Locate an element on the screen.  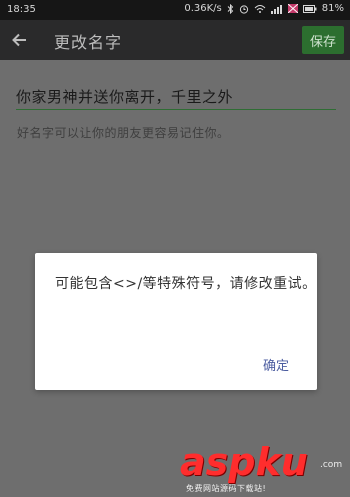
battery-icon is located at coordinates (309, 8).